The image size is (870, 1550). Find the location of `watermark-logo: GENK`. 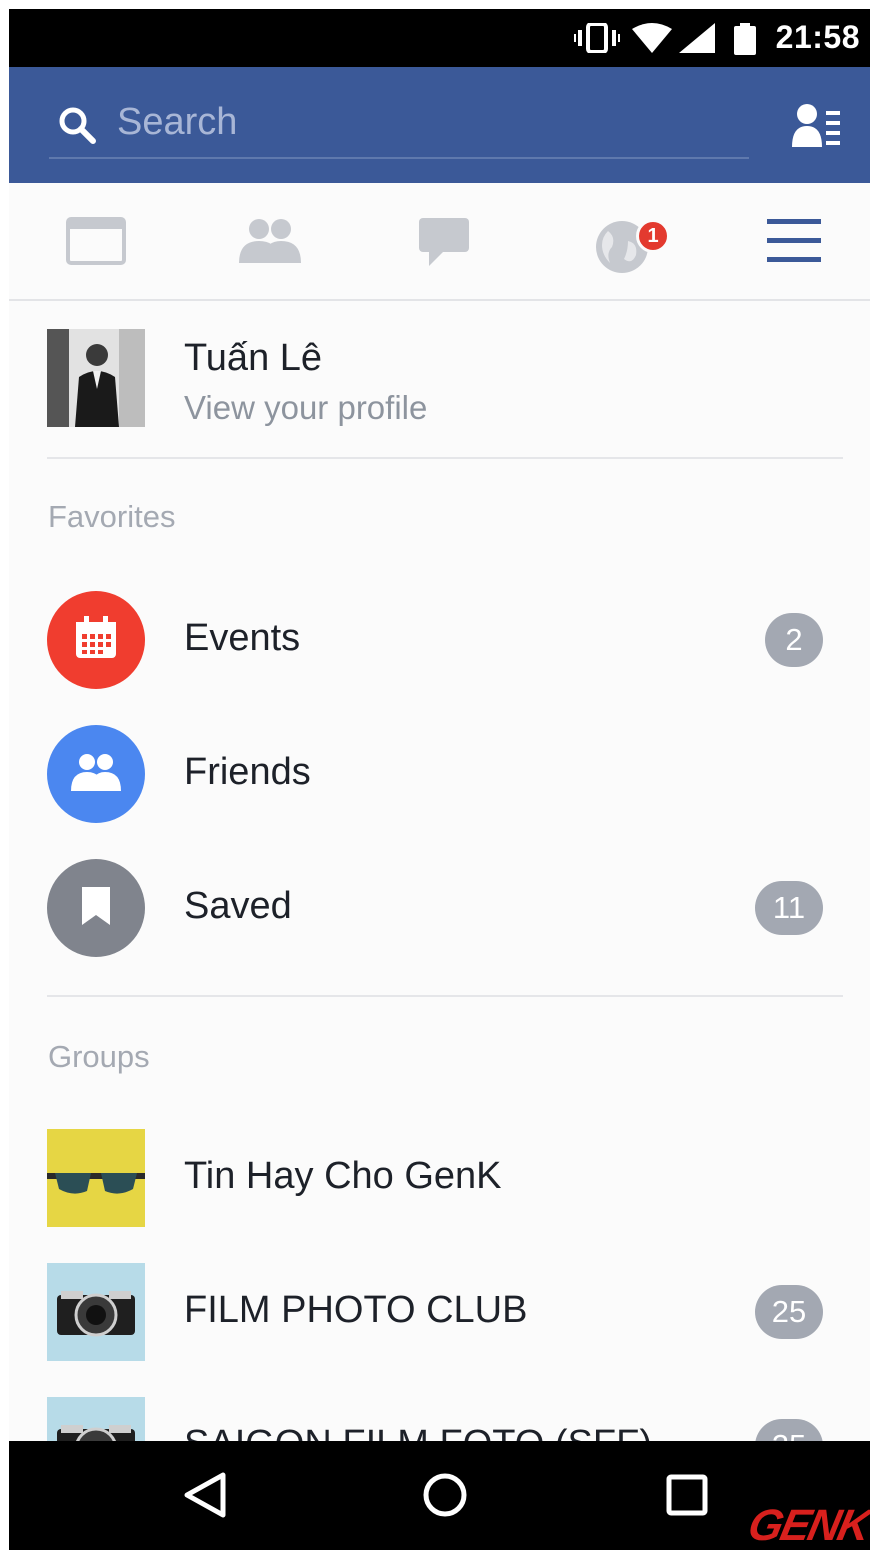

watermark-logo: GENK is located at coordinates (806, 1525).